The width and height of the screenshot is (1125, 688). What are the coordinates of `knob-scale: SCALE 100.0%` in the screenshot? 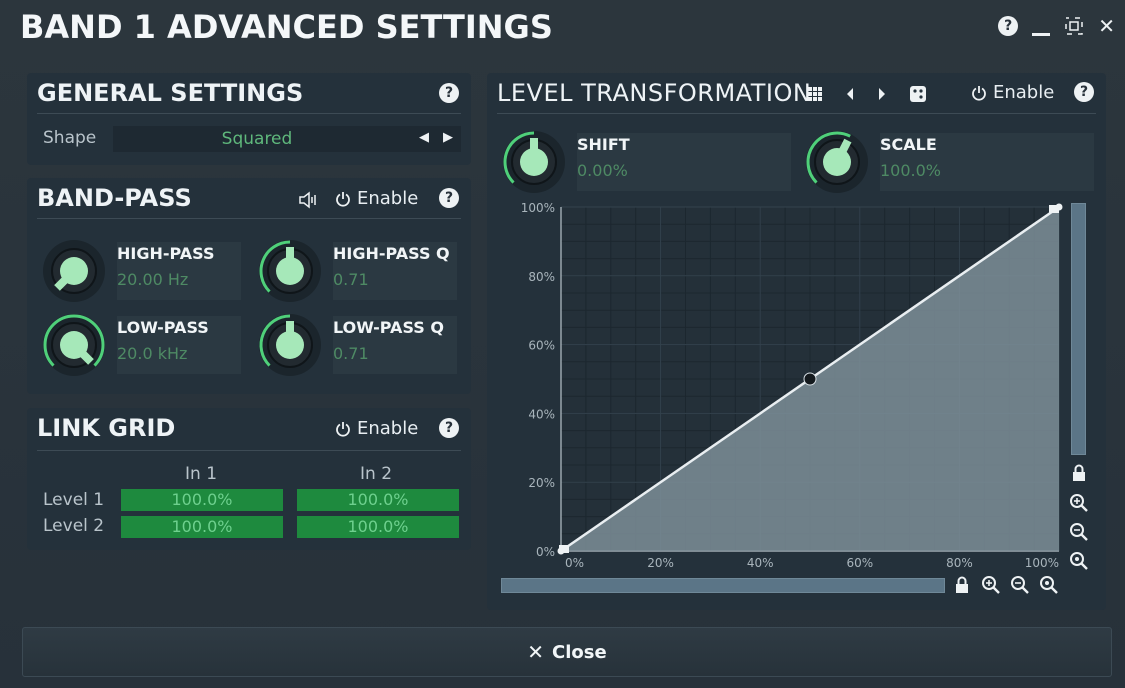 It's located at (949, 162).